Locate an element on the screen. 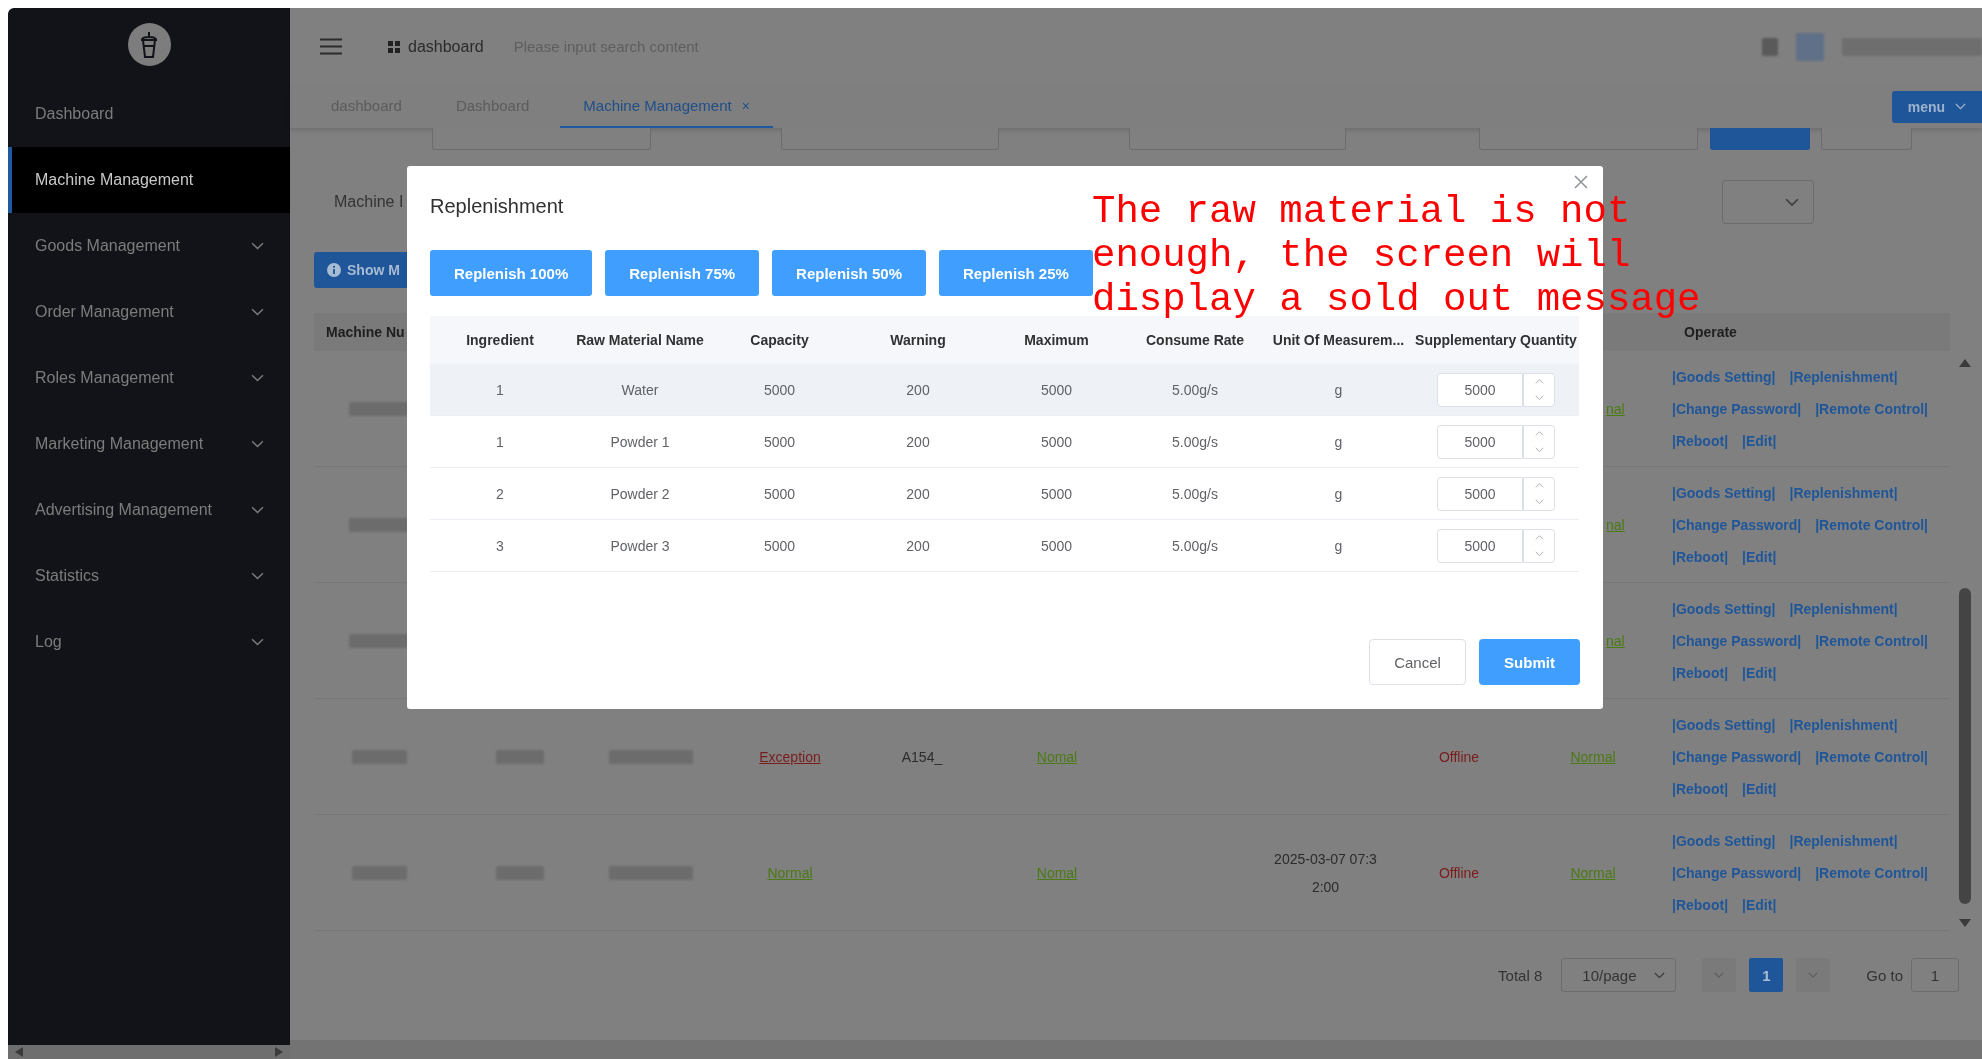 Image resolution: width=1982 pixels, height=1059 pixels. column-header: Ingredient is located at coordinates (500, 340).